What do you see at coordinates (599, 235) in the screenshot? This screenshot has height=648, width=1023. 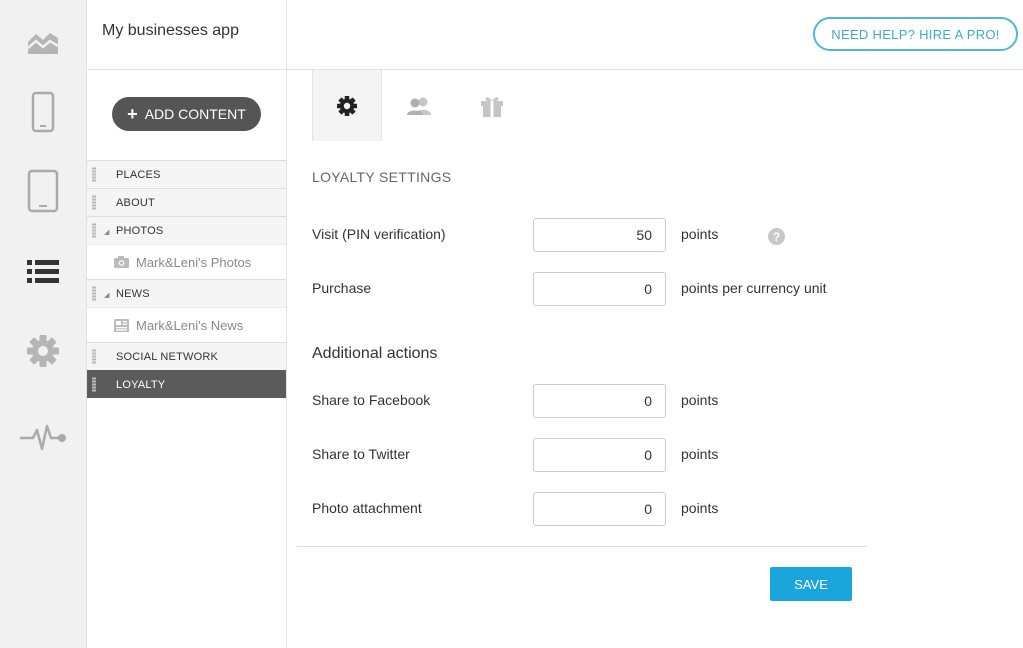 I see `visit-points-input` at bounding box center [599, 235].